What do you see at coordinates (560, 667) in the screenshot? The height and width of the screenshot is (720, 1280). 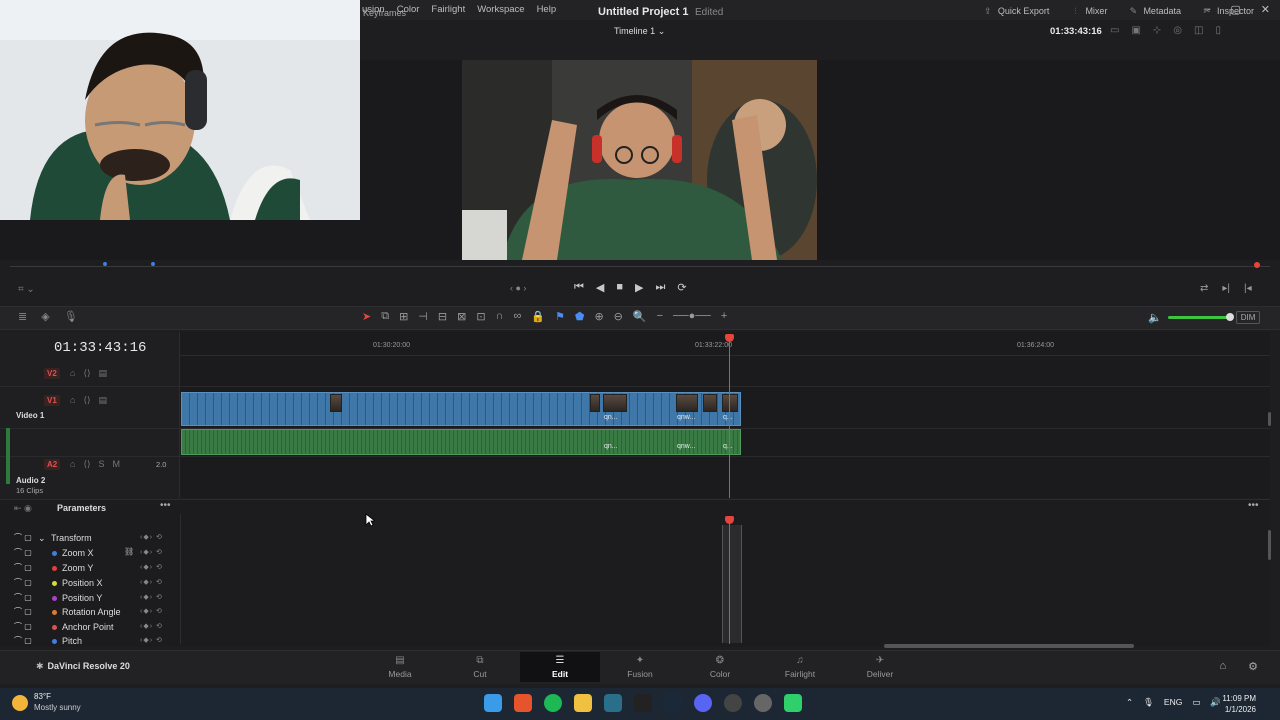 I see `page-tab-edit: ☰ Edit` at bounding box center [560, 667].